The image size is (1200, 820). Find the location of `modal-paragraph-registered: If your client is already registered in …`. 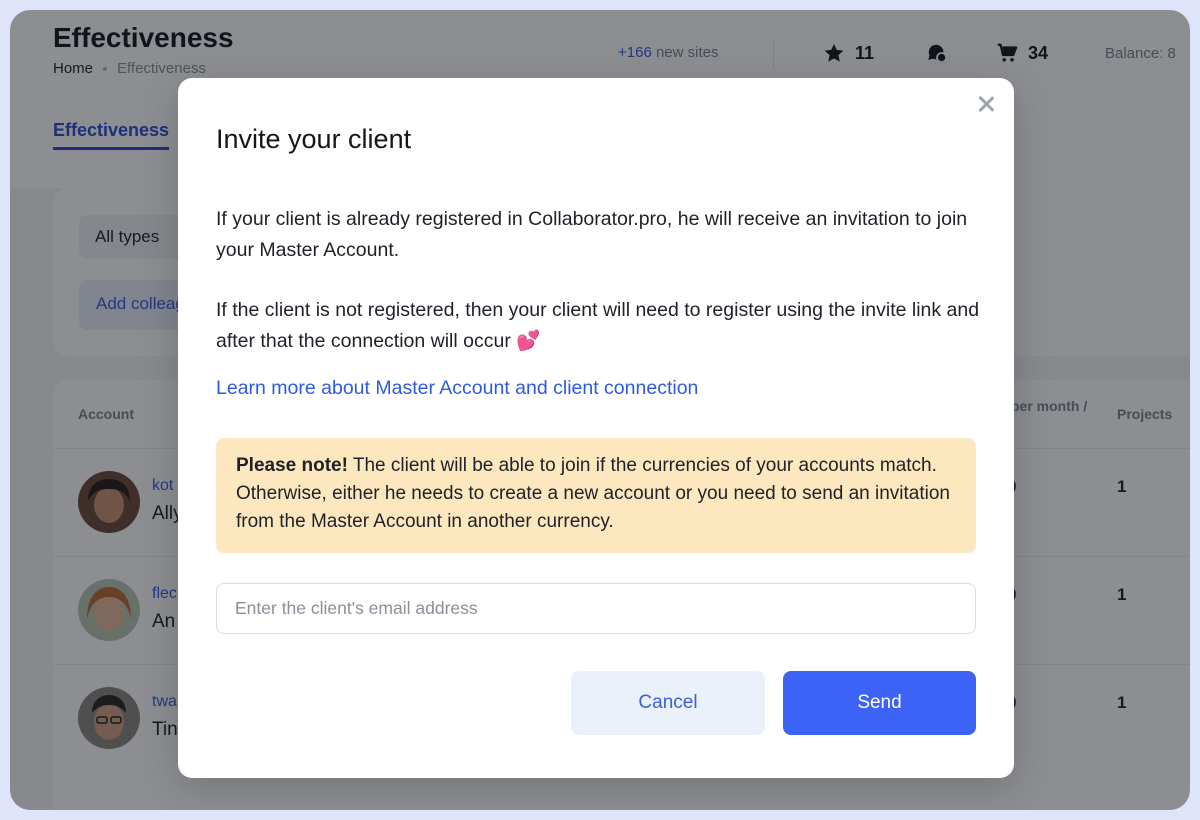

modal-paragraph-registered: If your client is already registered in … is located at coordinates (592, 234).